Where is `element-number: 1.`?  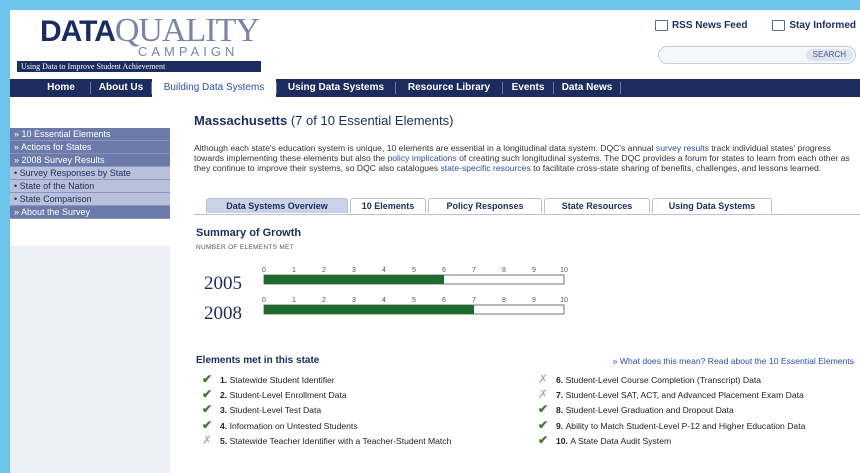
element-number: 1. is located at coordinates (225, 380).